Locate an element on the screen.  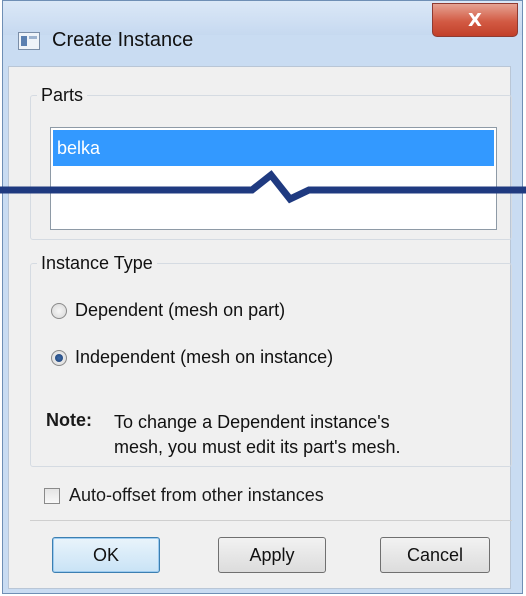
cancel-button: Cancel is located at coordinates (435, 555).